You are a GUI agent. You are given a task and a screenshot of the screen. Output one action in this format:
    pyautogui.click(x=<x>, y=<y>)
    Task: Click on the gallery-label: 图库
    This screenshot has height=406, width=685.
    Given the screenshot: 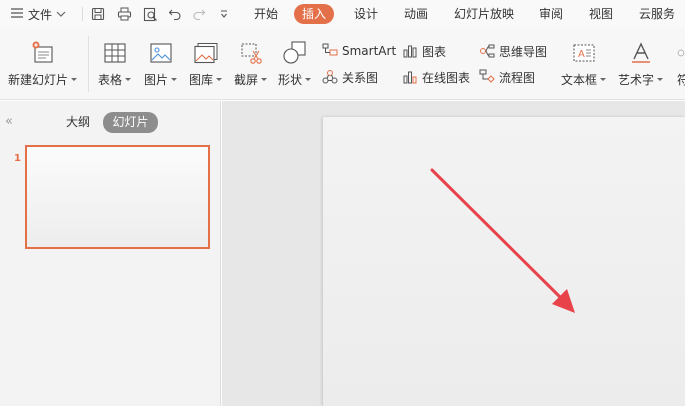 What is the action you would take?
    pyautogui.click(x=201, y=80)
    